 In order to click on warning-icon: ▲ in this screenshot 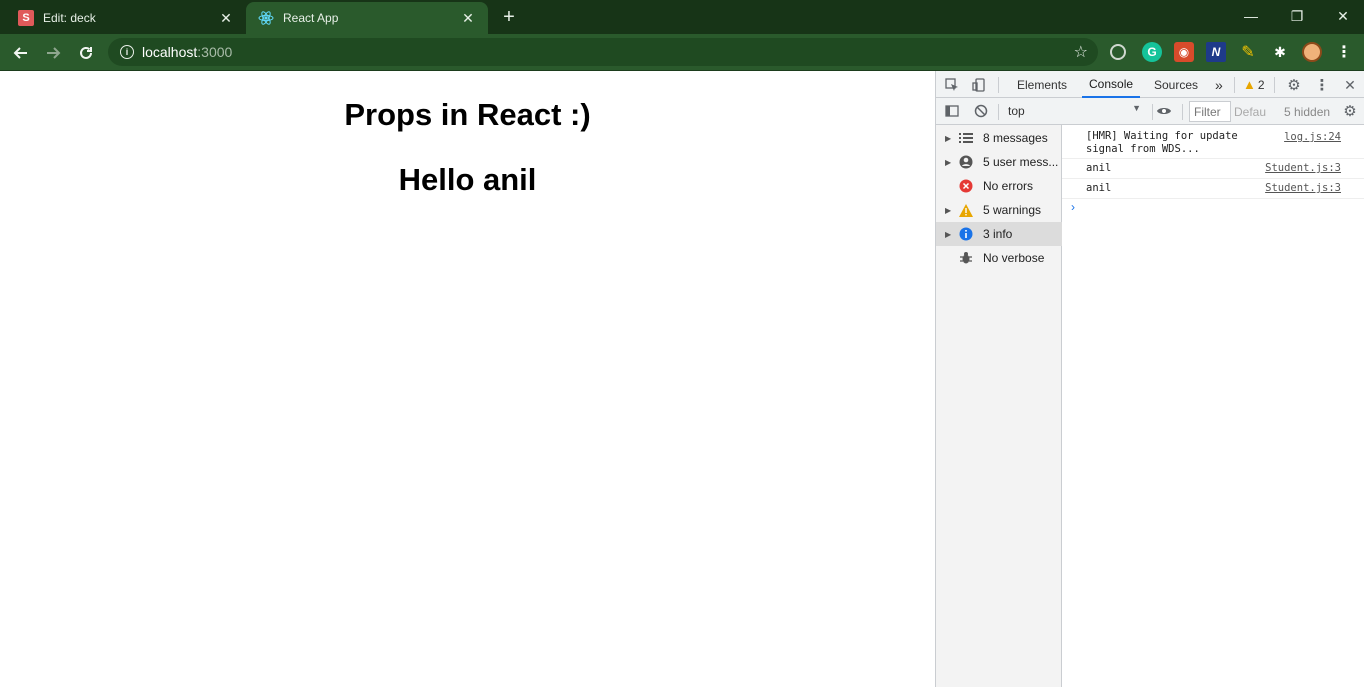, I will do `click(1249, 84)`.